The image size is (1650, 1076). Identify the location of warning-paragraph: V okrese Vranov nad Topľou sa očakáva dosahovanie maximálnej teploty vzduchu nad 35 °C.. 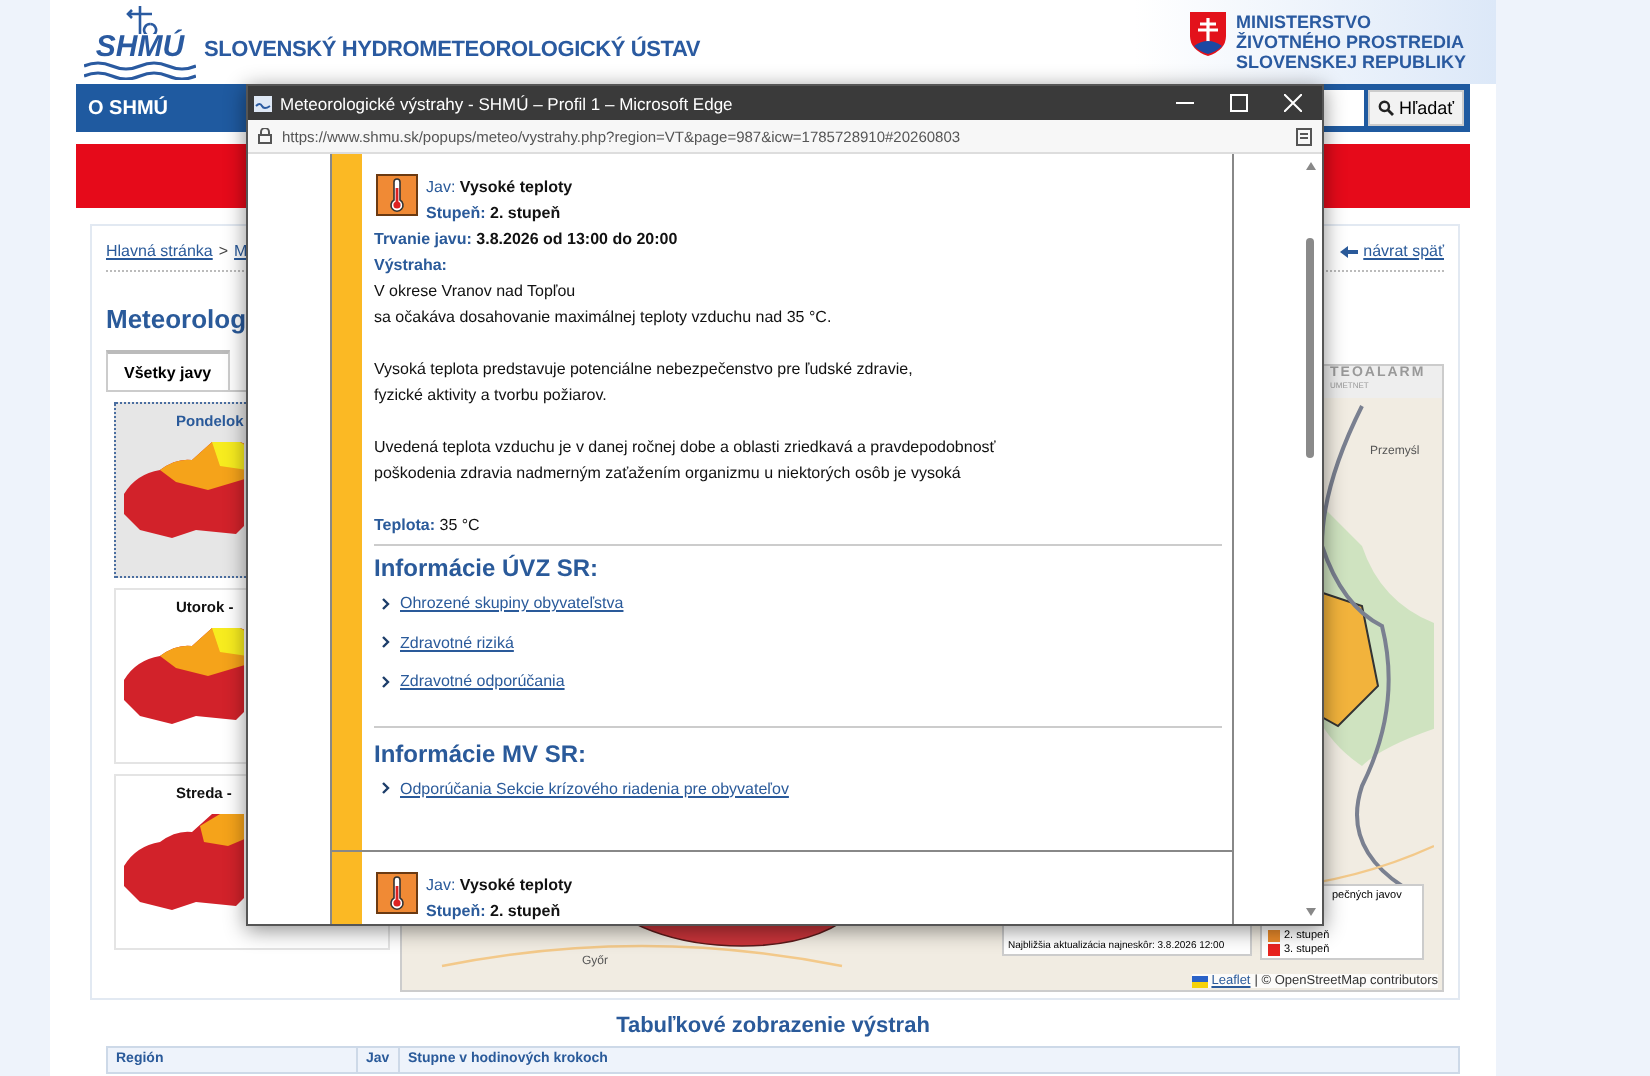
(604, 305).